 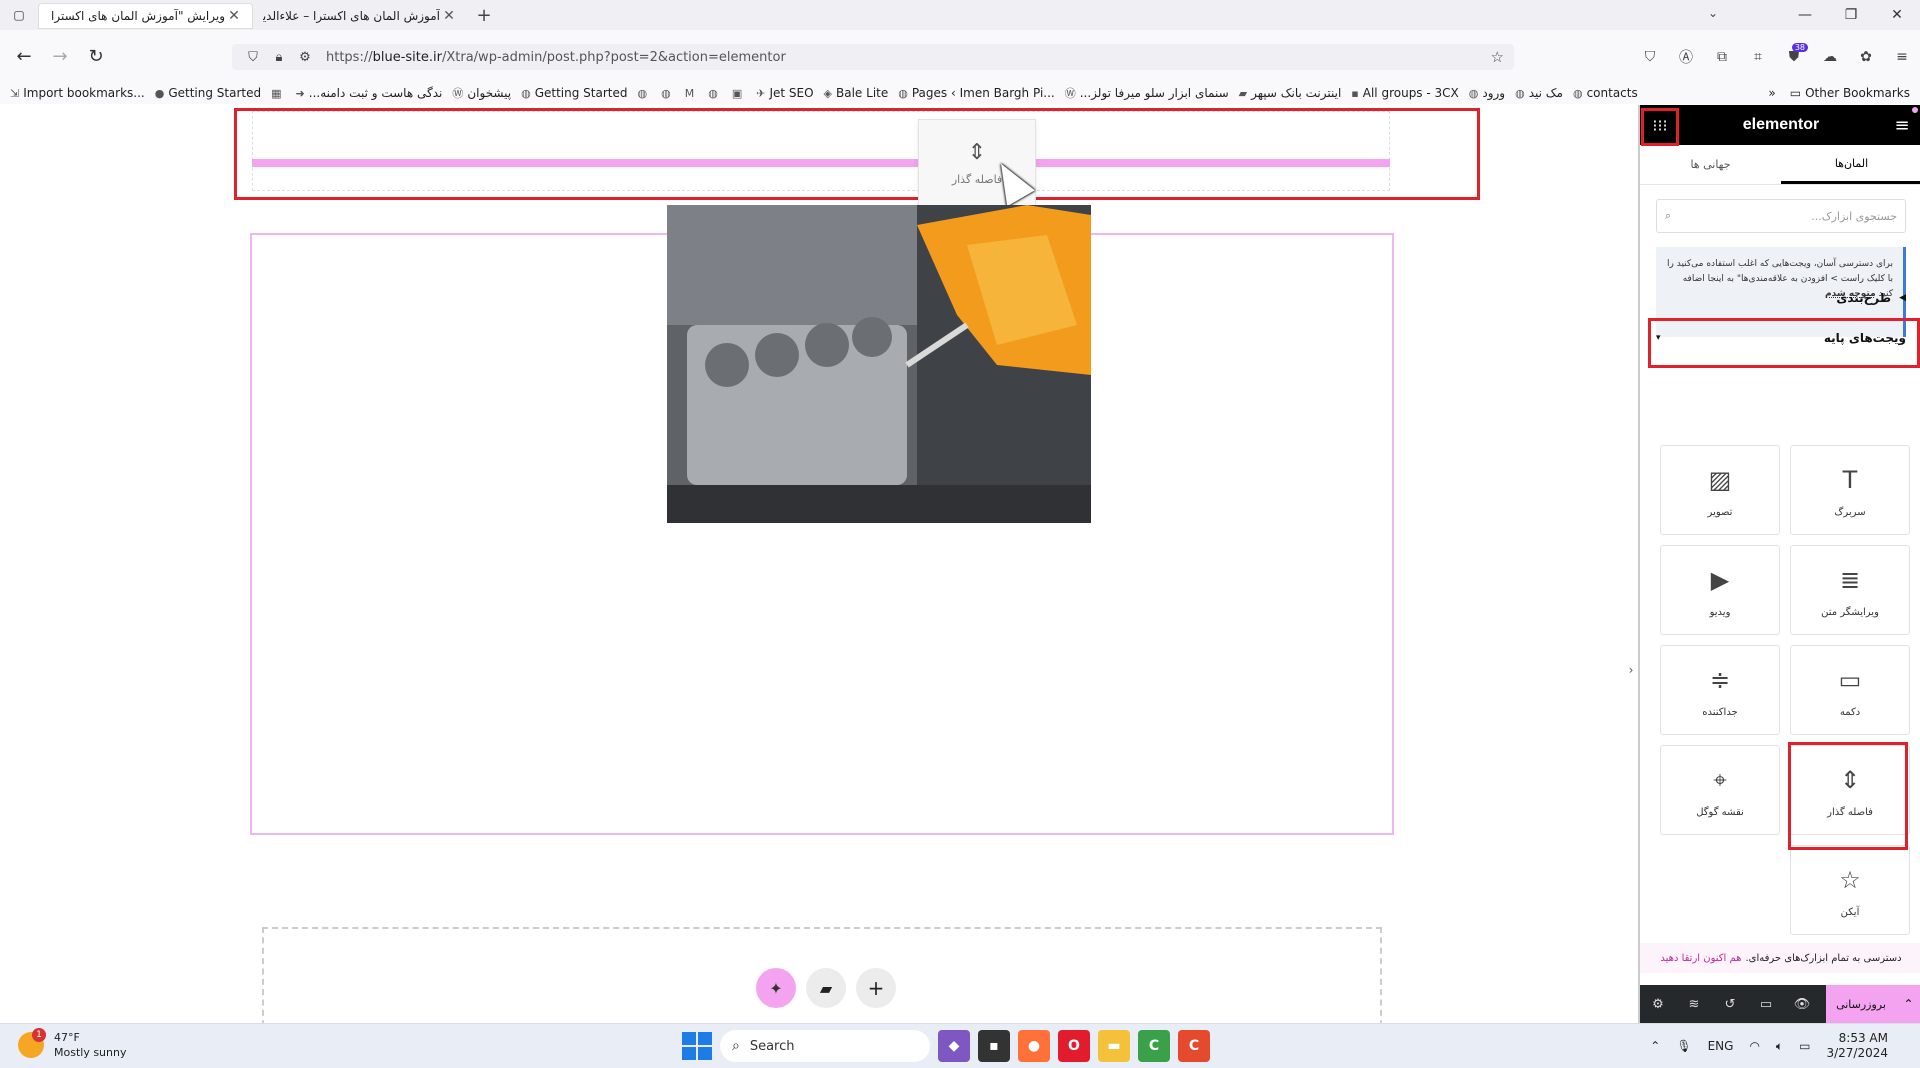 I want to click on bookmark-item: ▰ اینترنت بانک سپهر, so click(x=1290, y=93).